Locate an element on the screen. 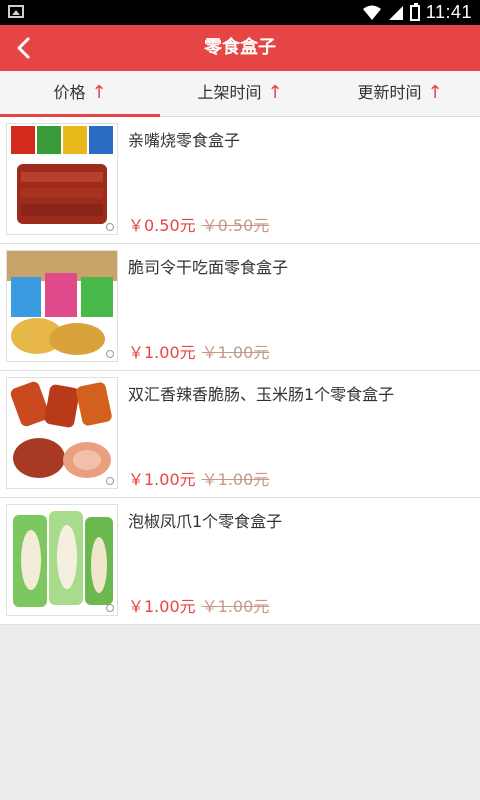 The width and height of the screenshot is (480, 800). tab-listing-time: 上架时间 ↑ is located at coordinates (240, 93).